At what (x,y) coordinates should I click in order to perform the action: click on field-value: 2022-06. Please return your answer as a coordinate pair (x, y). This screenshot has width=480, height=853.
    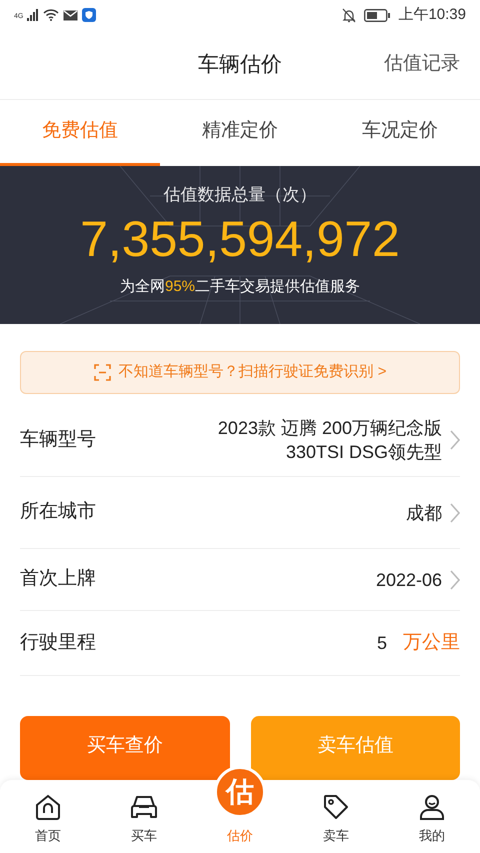
    Looking at the image, I should click on (409, 580).